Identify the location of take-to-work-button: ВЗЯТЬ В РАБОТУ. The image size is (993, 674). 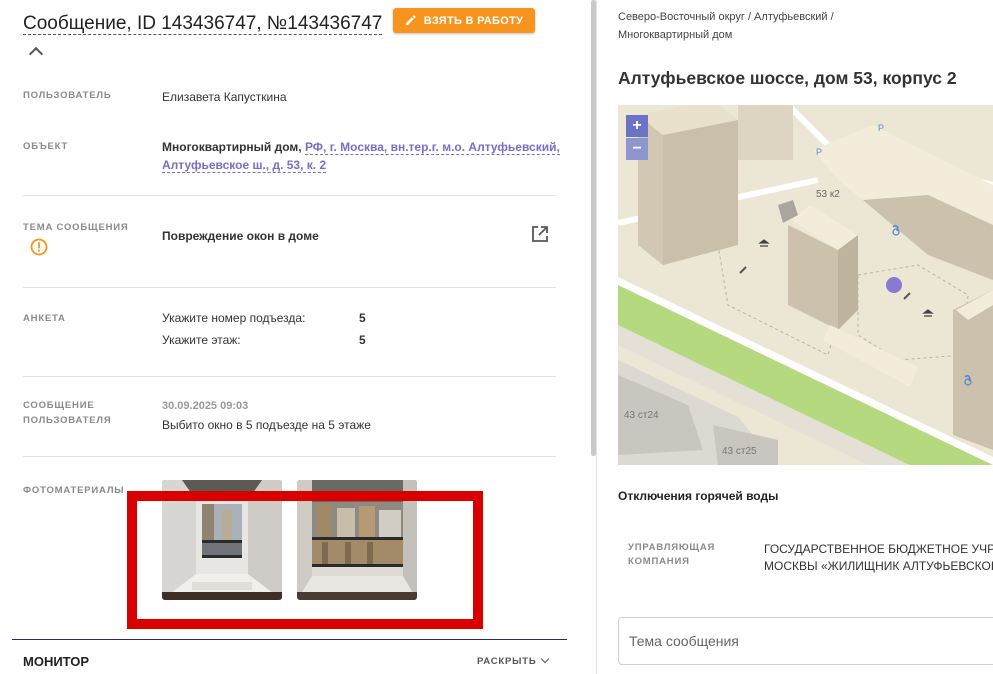
(464, 20).